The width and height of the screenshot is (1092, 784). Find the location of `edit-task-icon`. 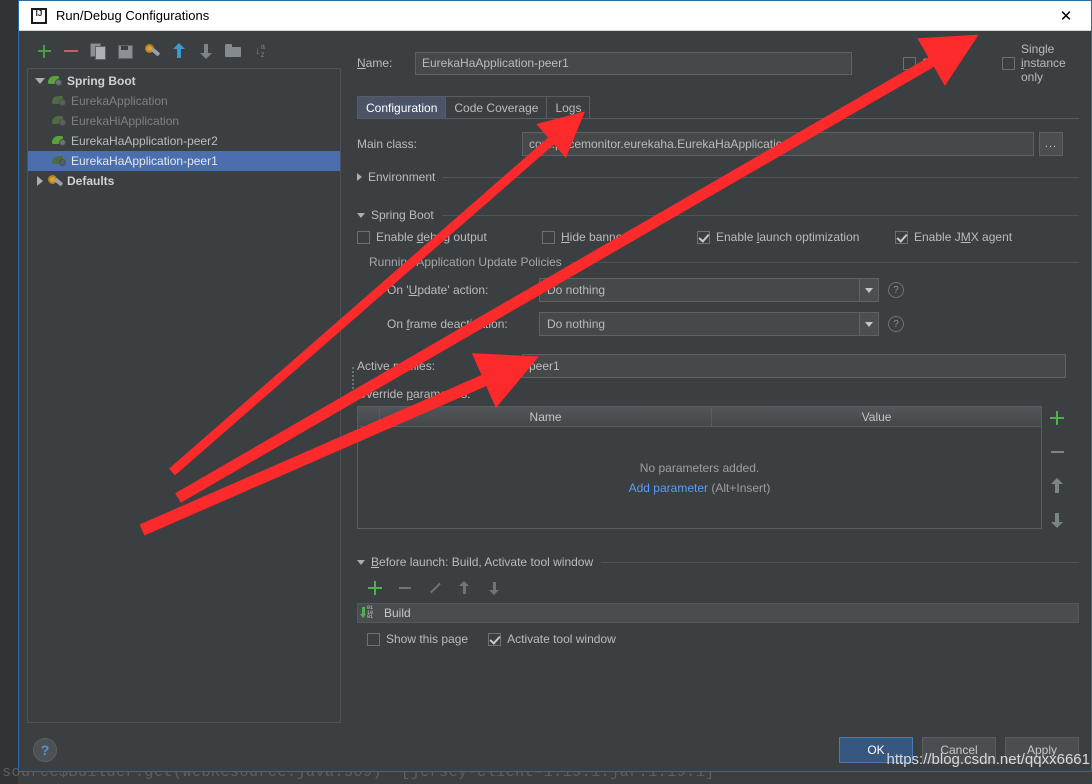

edit-task-icon is located at coordinates (435, 588).